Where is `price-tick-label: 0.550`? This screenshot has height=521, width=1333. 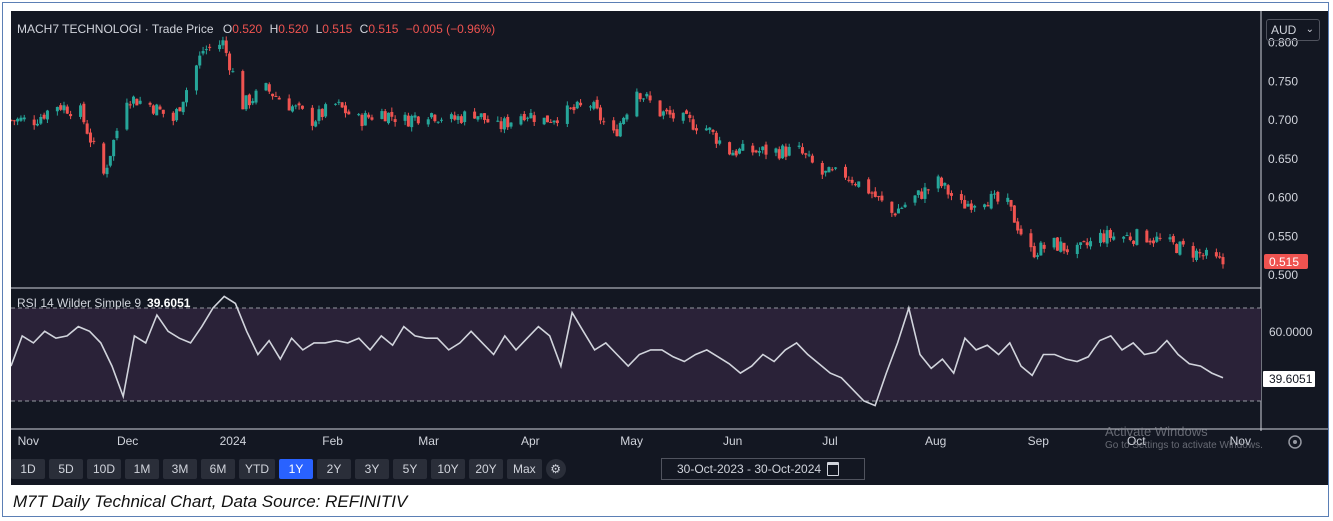
price-tick-label: 0.550 is located at coordinates (1283, 236).